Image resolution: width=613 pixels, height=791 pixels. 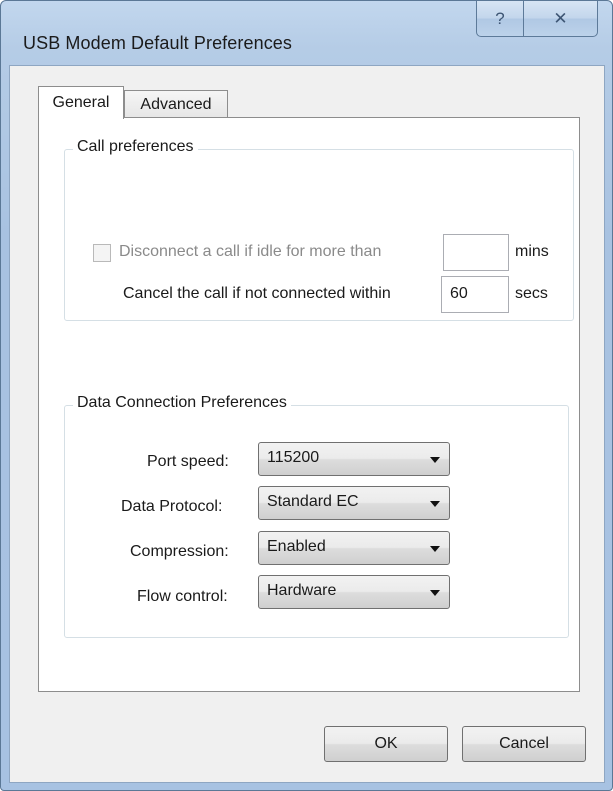 What do you see at coordinates (476, 252) in the screenshot?
I see `idle-minutes-input` at bounding box center [476, 252].